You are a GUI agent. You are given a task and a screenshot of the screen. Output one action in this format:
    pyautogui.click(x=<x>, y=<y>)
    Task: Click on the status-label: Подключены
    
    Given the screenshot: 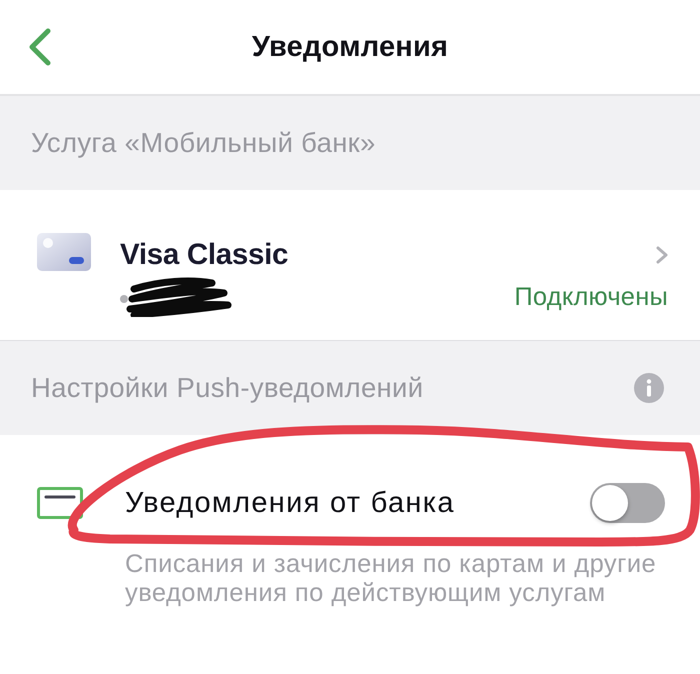 What is the action you would take?
    pyautogui.click(x=591, y=297)
    